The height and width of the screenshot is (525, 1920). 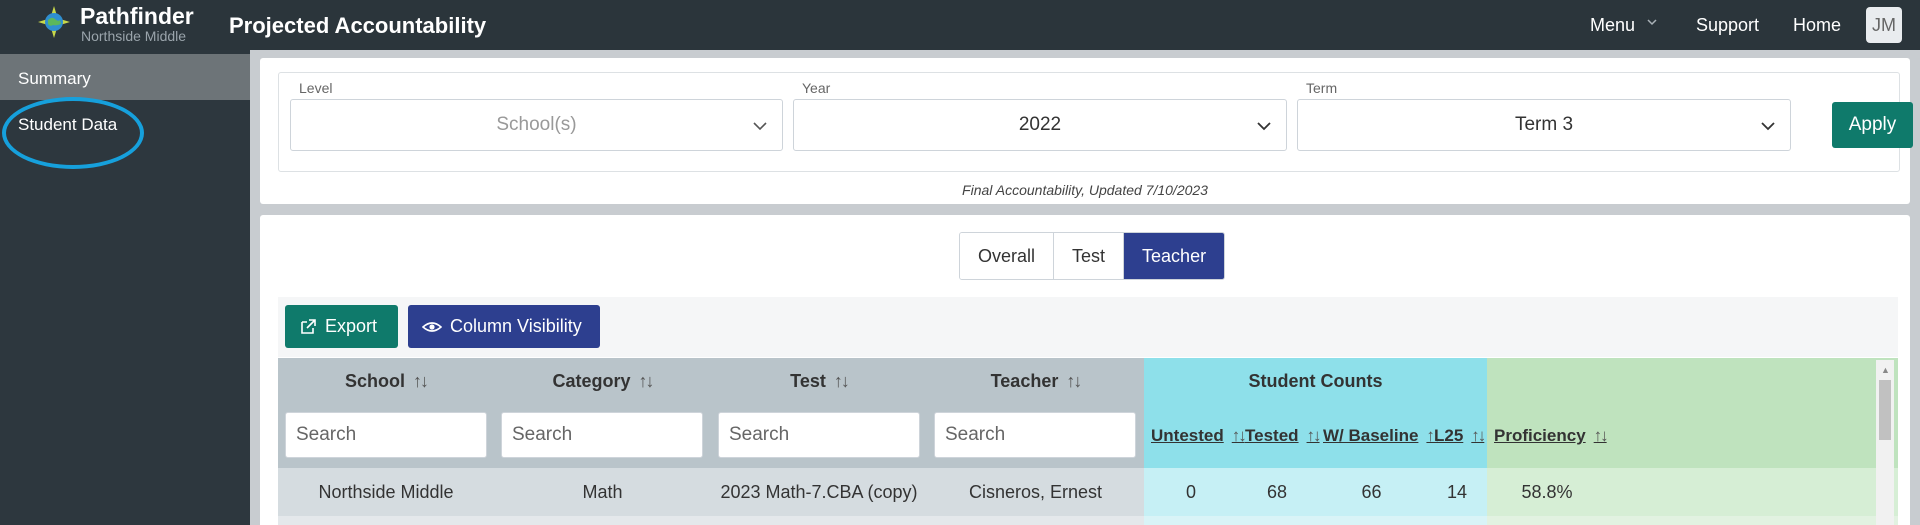 What do you see at coordinates (1035, 381) in the screenshot?
I see `col-header-teacher: Teacher ↑↓` at bounding box center [1035, 381].